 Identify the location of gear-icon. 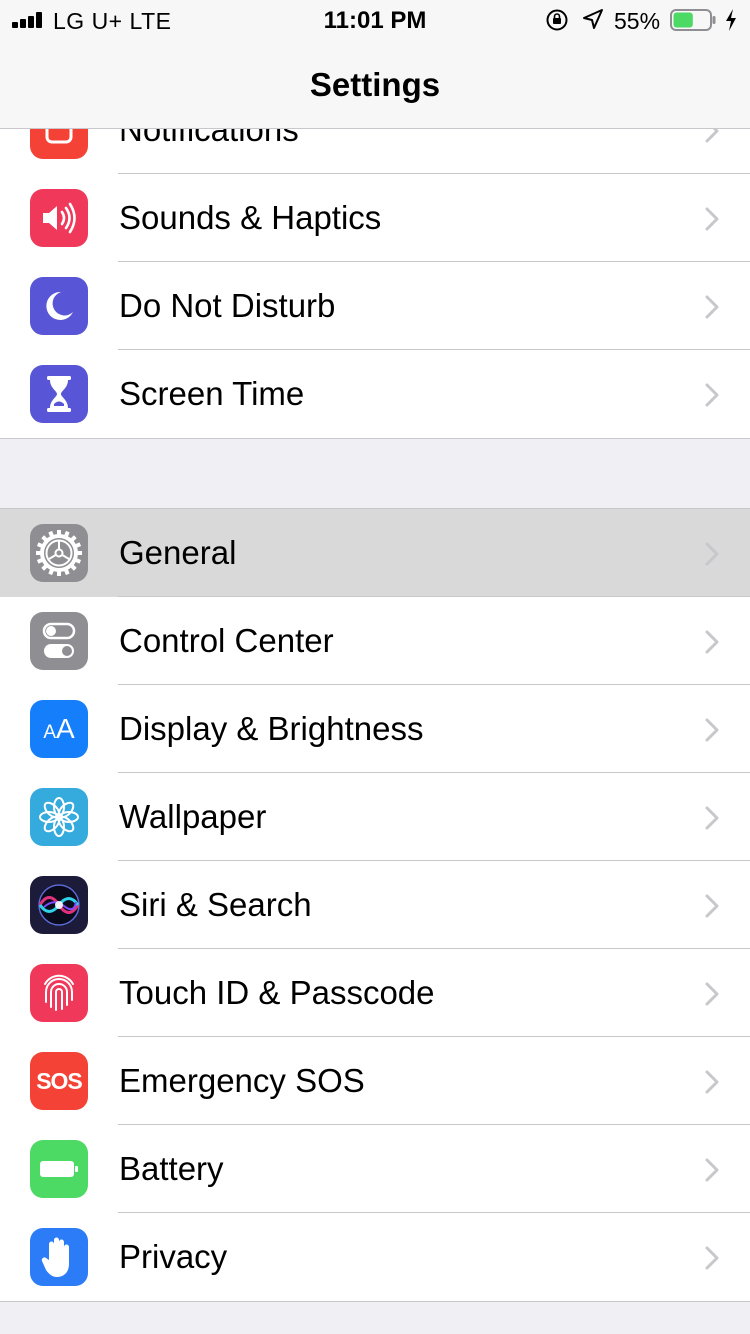
(59, 553).